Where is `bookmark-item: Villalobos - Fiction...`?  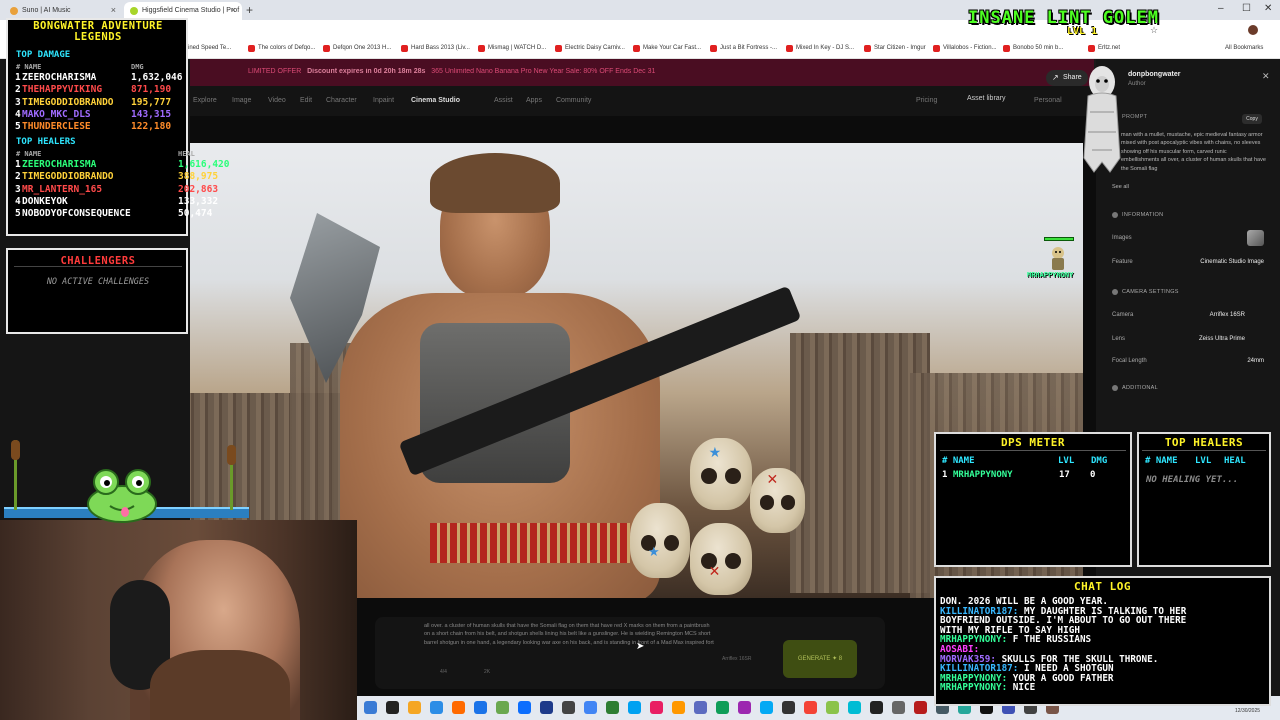 bookmark-item: Villalobos - Fiction... is located at coordinates (965, 48).